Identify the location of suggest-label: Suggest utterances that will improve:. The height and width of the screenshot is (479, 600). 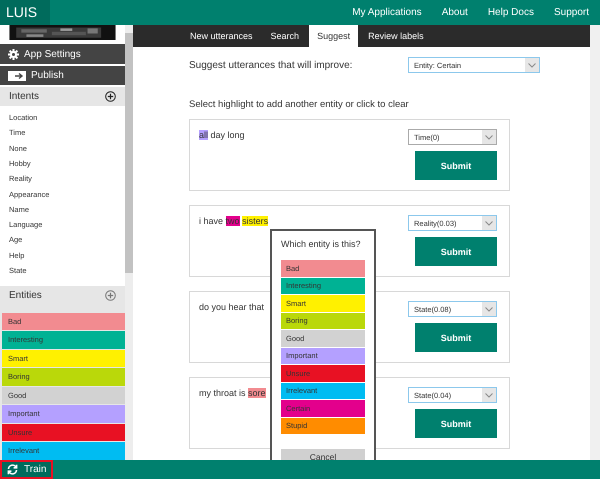
(271, 65).